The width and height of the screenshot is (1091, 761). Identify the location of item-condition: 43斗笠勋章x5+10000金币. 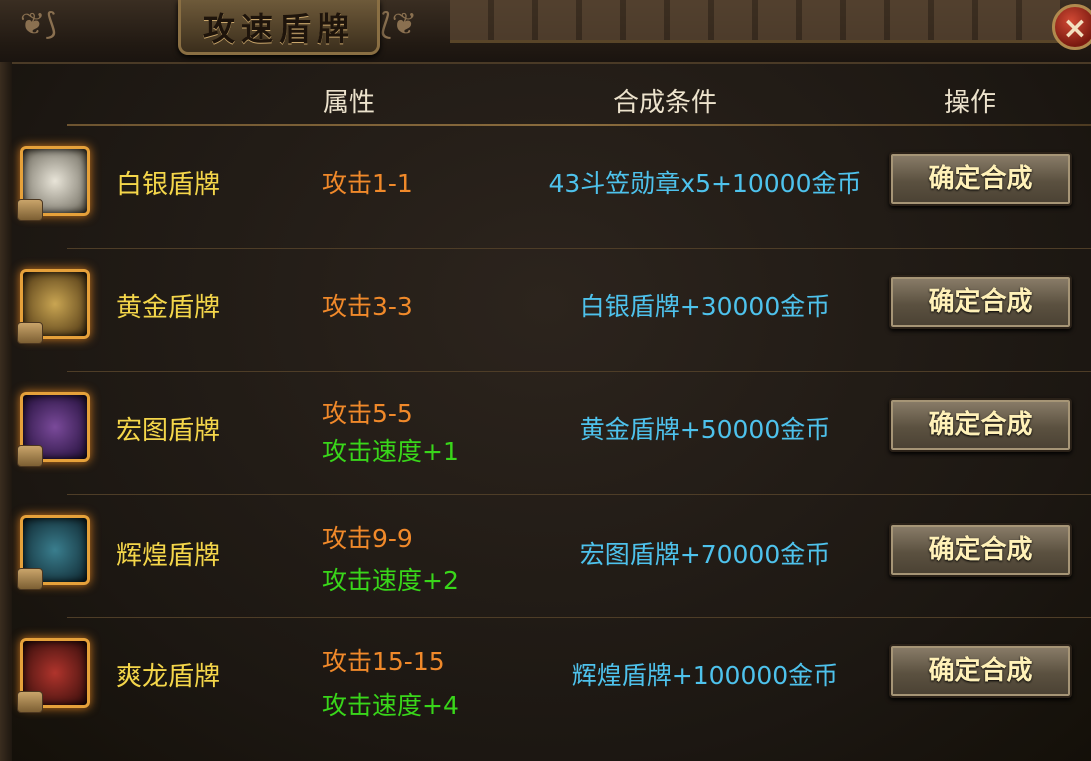
(705, 183).